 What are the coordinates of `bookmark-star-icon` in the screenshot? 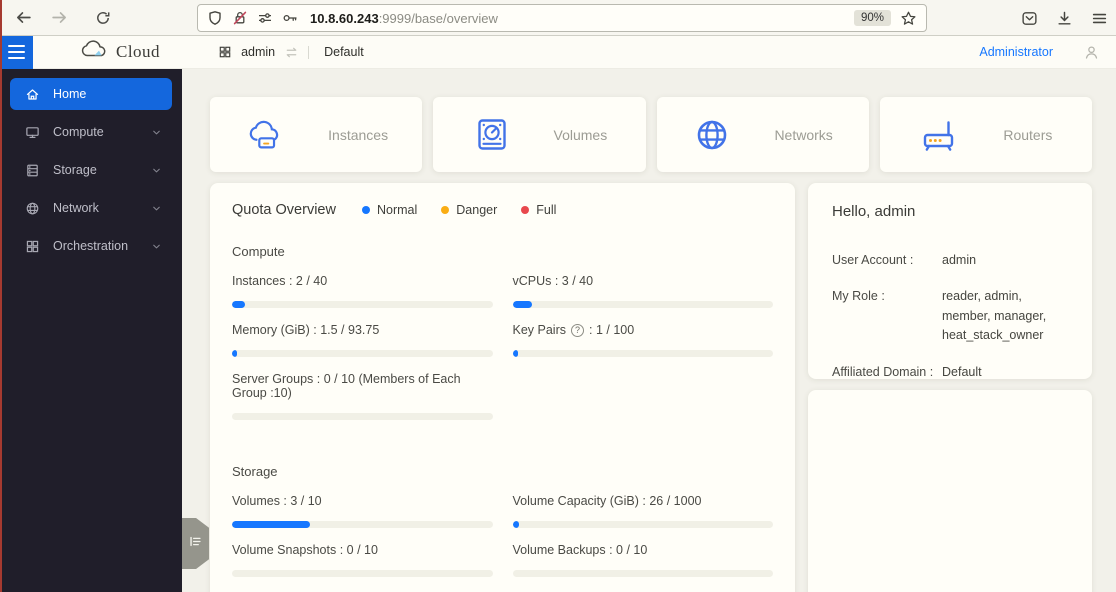 It's located at (908, 18).